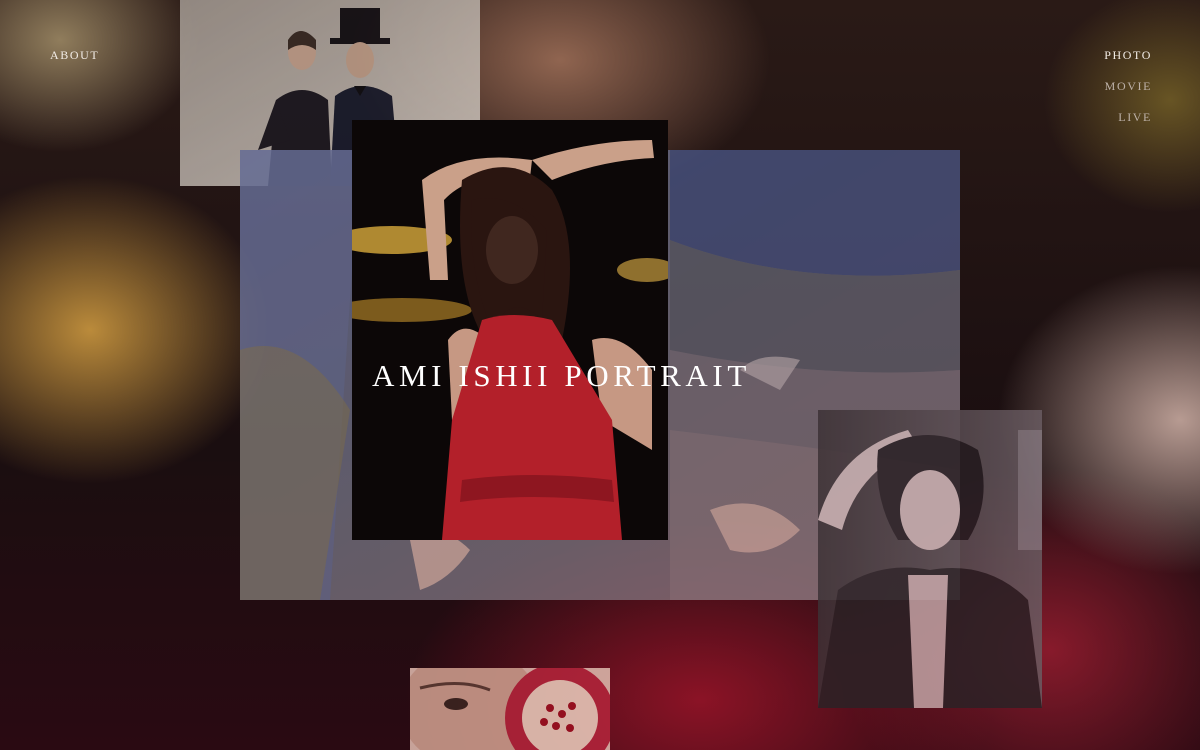 The height and width of the screenshot is (750, 1200). What do you see at coordinates (510, 330) in the screenshot?
I see `red-dress-portrait-photo` at bounding box center [510, 330].